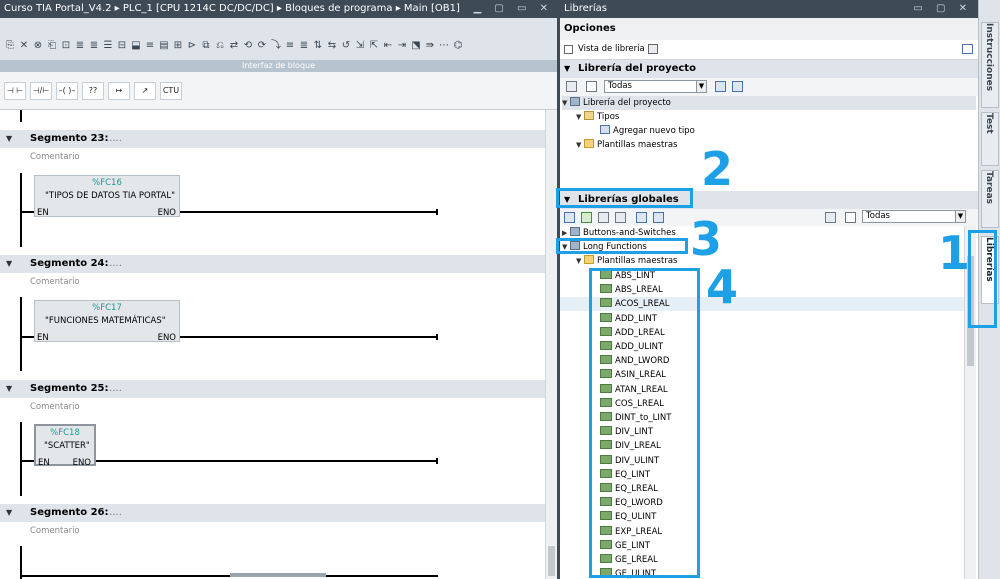 The width and height of the screenshot is (1000, 579). Describe the element at coordinates (586, 217) in the screenshot. I see `open-library-icon` at that location.